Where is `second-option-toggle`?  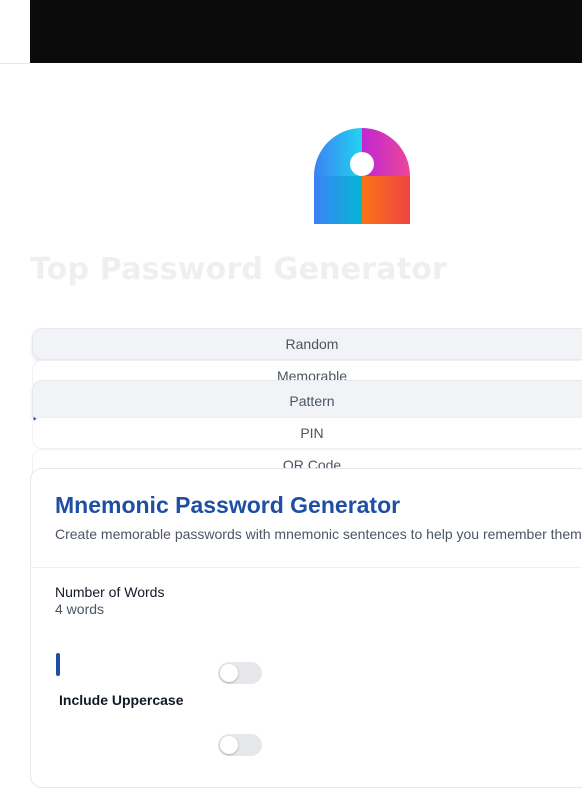
second-option-toggle is located at coordinates (240, 745).